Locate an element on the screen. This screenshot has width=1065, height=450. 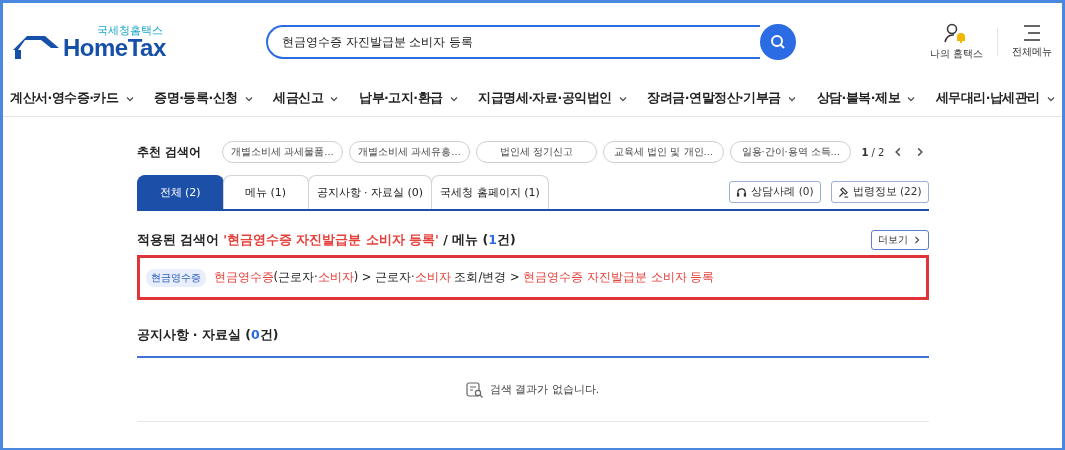
result-tab: 국세청 홈페이지 (1) is located at coordinates (490, 192).